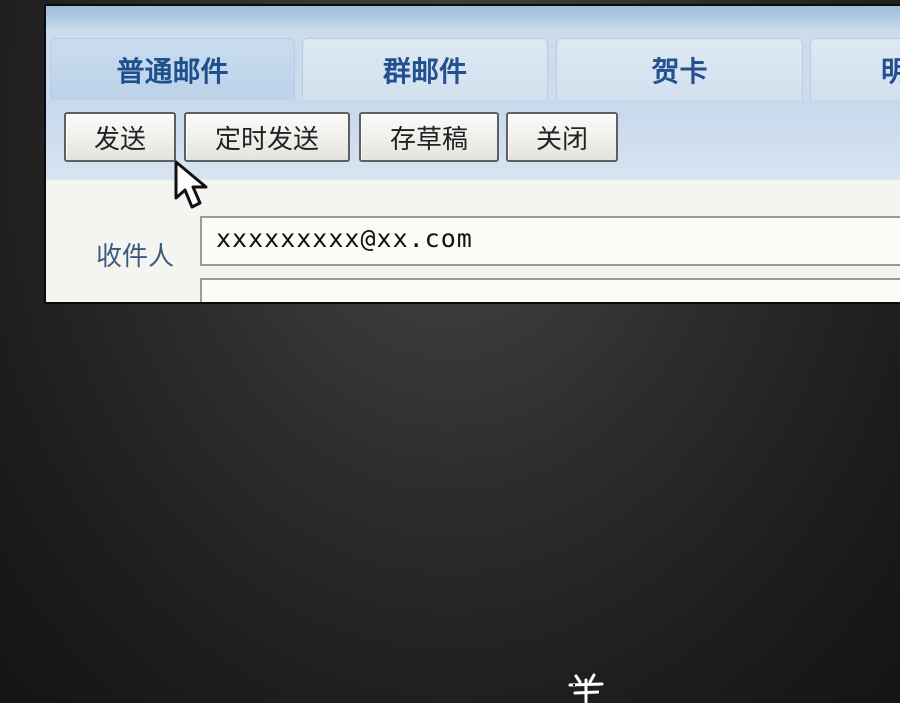 This screenshot has height=703, width=900. What do you see at coordinates (586, 688) in the screenshot?
I see `decorative-glyph-icon` at bounding box center [586, 688].